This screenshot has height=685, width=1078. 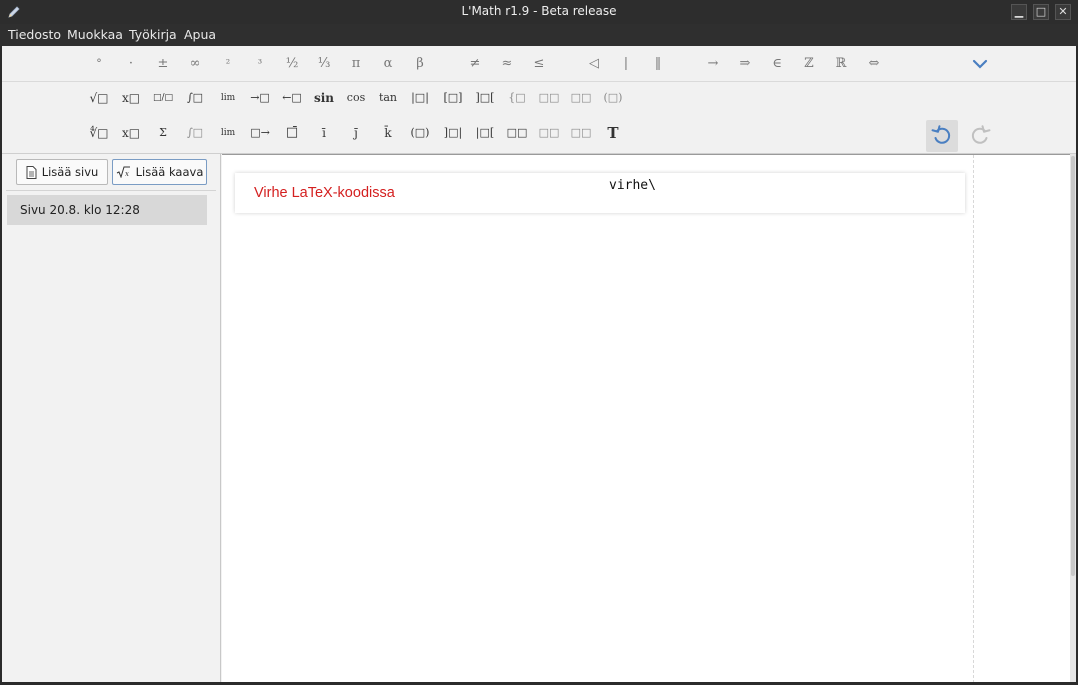 I want to click on template-open-interval: ]□[, so click(x=485, y=98).